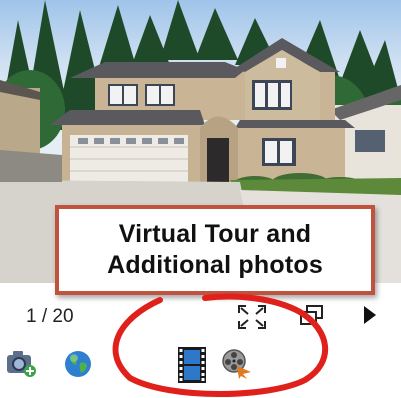 The height and width of the screenshot is (398, 401). I want to click on reel-icon, so click(237, 364).